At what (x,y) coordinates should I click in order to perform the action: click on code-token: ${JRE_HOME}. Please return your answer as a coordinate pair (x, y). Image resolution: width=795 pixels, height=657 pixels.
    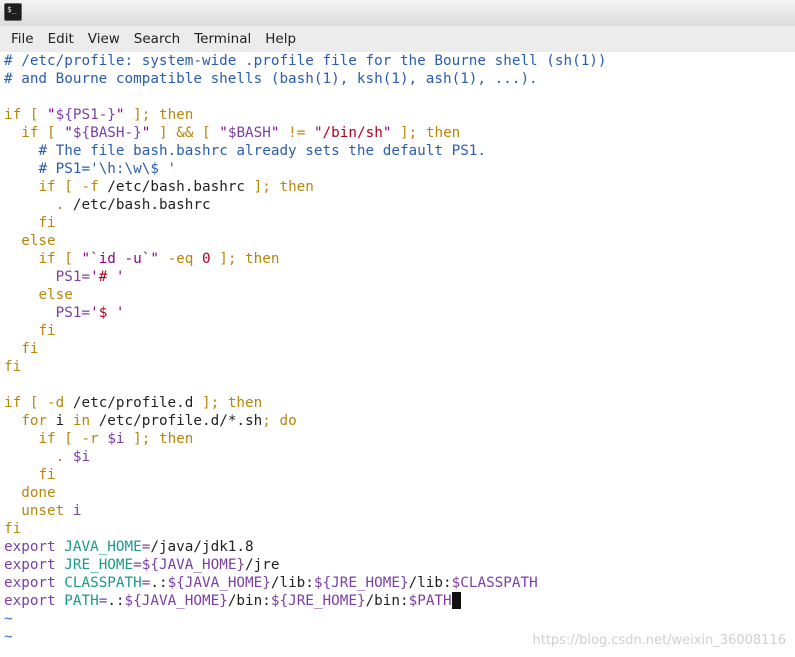
    Looking at the image, I should click on (318, 601).